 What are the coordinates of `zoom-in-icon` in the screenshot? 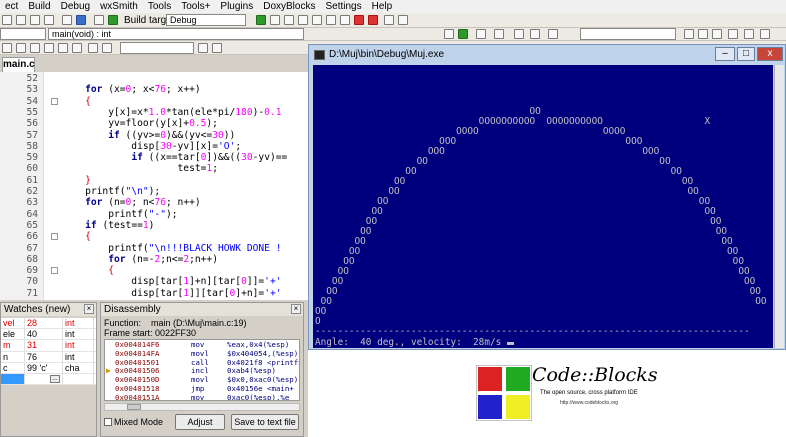 It's located at (63, 48).